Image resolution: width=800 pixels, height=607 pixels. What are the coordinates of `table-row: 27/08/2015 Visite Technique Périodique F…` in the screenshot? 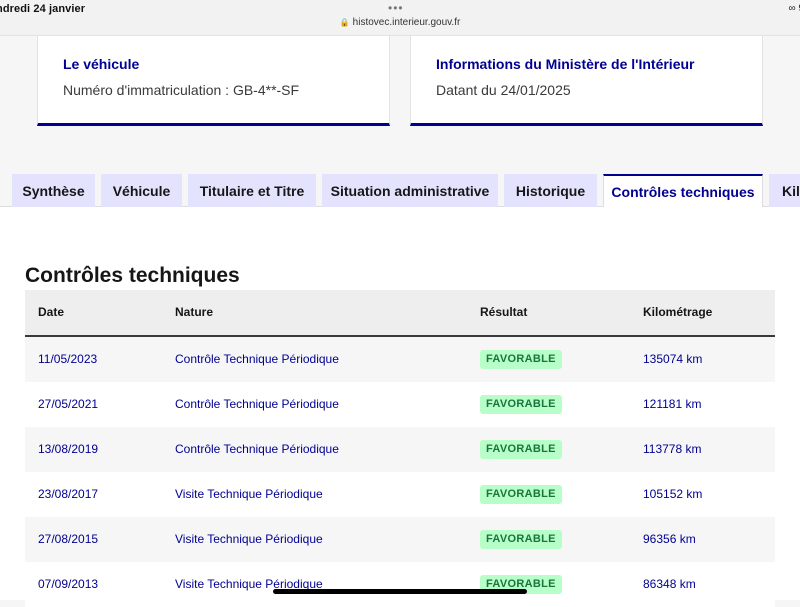 It's located at (400, 539).